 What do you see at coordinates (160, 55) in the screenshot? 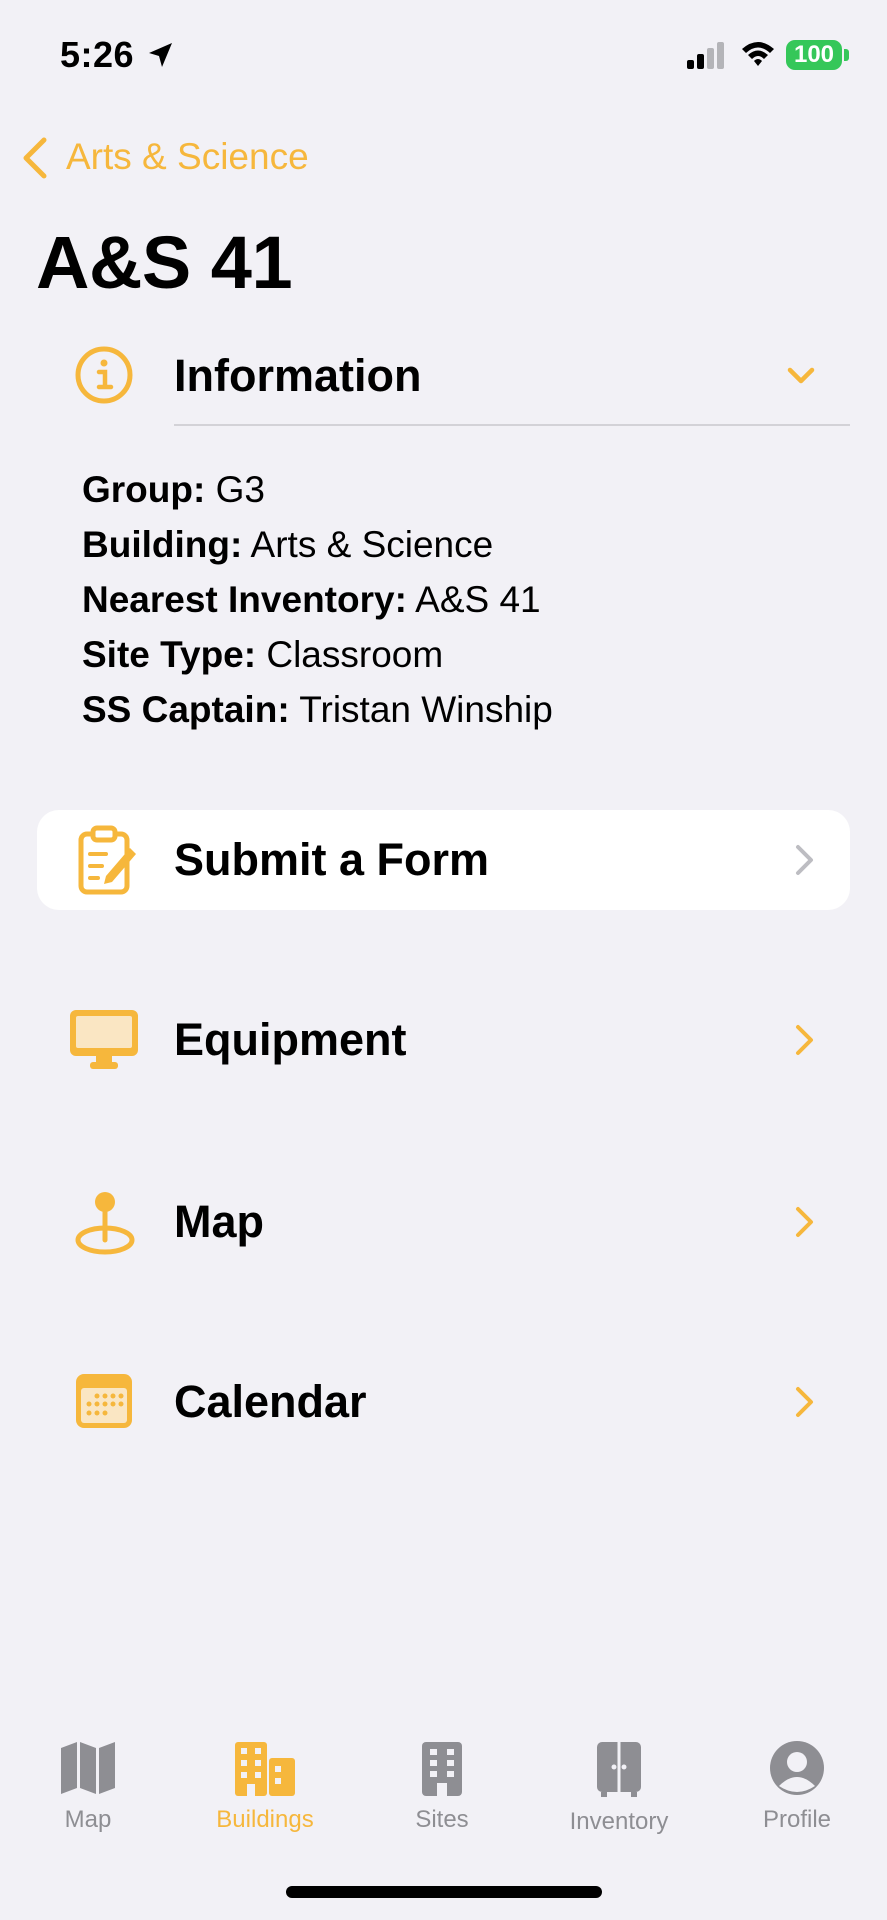
I see `location-arrow-icon` at bounding box center [160, 55].